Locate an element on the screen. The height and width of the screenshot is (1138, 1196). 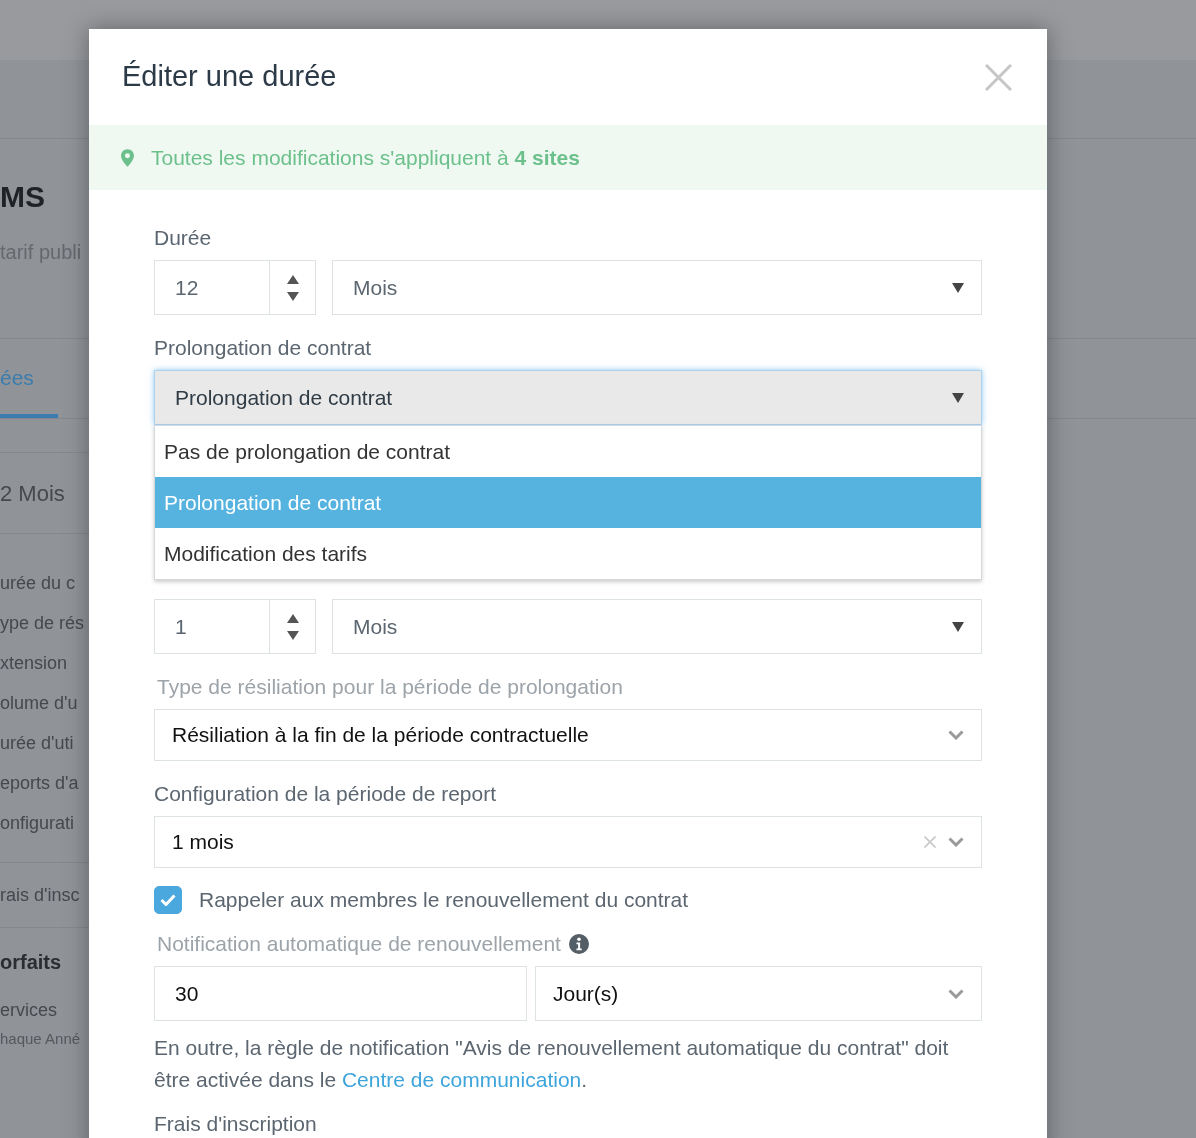
detail-label: xtension is located at coordinates (34, 663).